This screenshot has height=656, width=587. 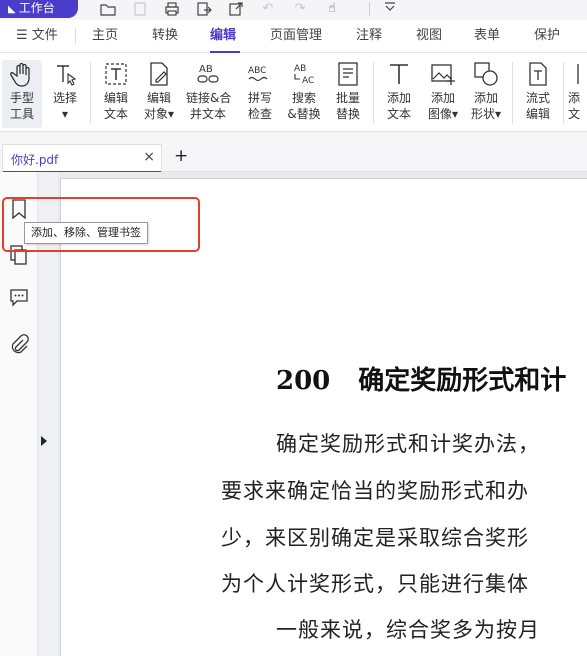 I want to click on add-image-button: 添加 图像▾, so click(x=443, y=94).